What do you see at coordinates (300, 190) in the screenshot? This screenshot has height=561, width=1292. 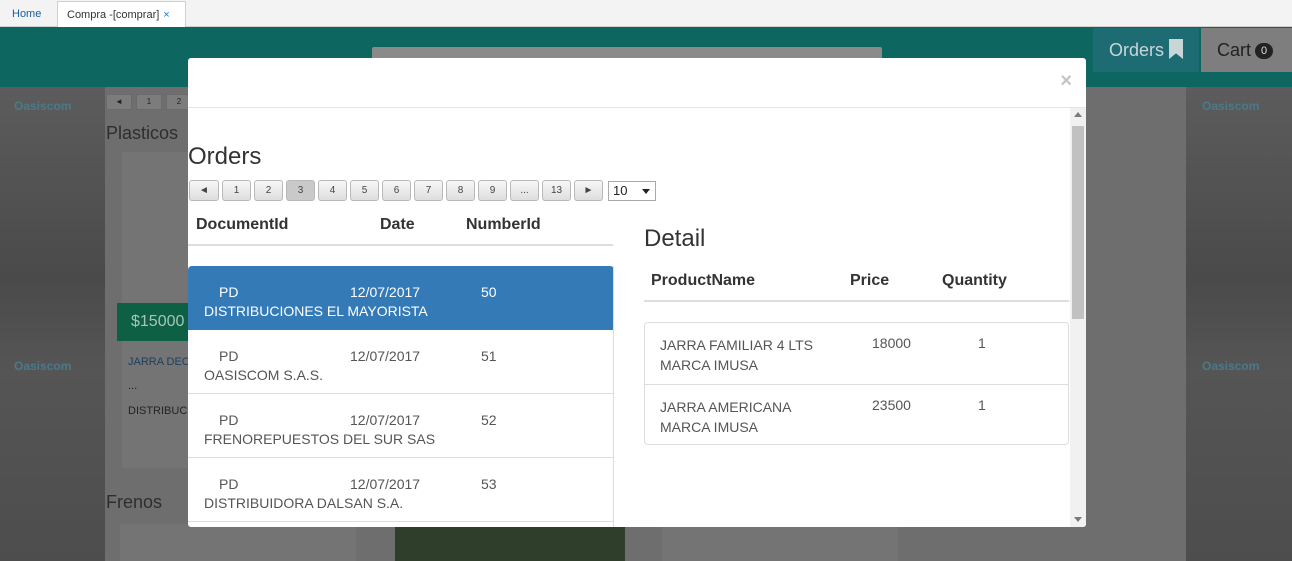 I see `pager-page-button-current: 3` at bounding box center [300, 190].